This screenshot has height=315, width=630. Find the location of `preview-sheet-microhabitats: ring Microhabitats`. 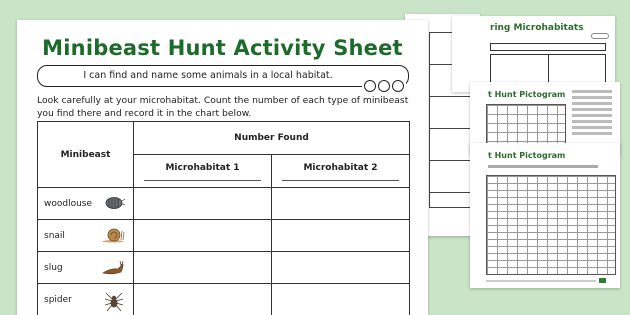

preview-sheet-microhabitats: ring Microhabitats is located at coordinates (533, 54).